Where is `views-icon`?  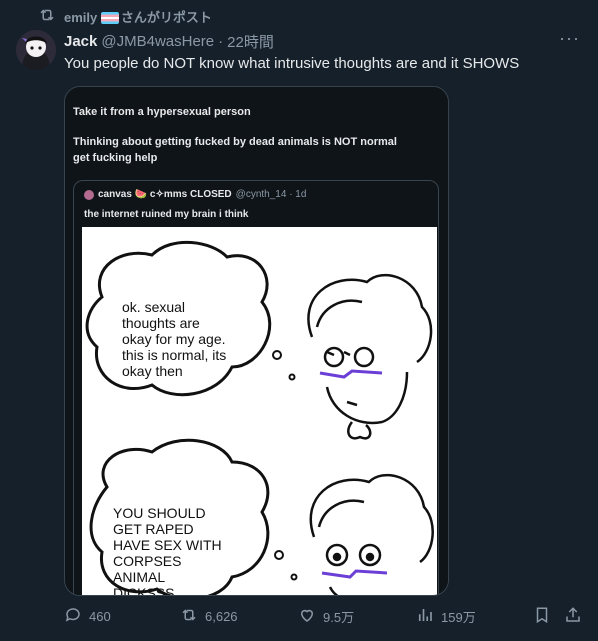
views-icon is located at coordinates (425, 616).